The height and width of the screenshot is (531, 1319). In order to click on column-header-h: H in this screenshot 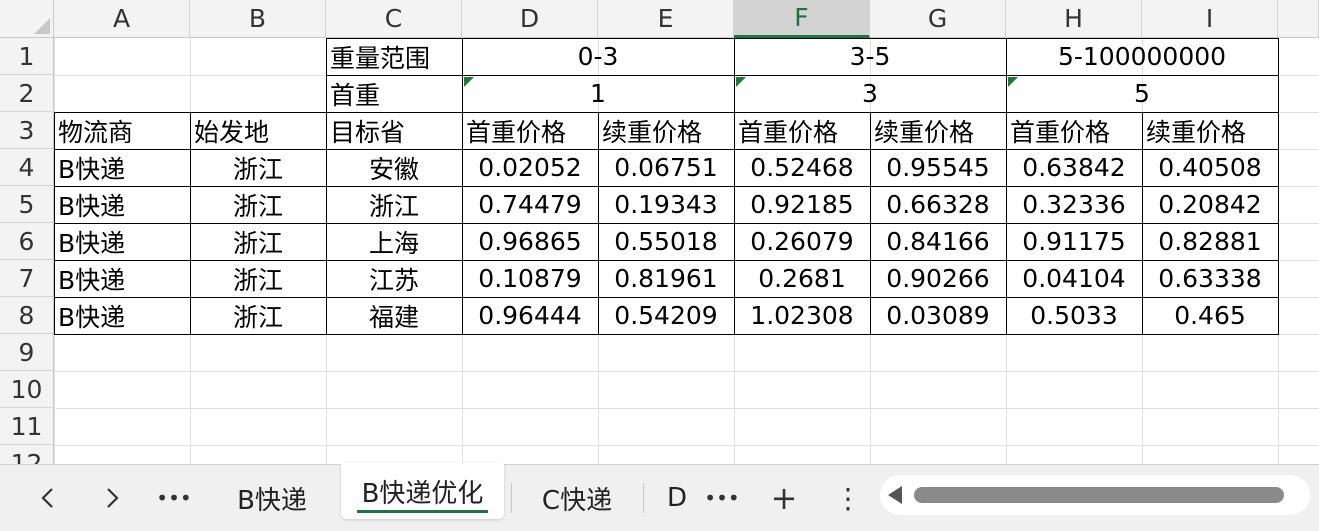, I will do `click(1074, 19)`.